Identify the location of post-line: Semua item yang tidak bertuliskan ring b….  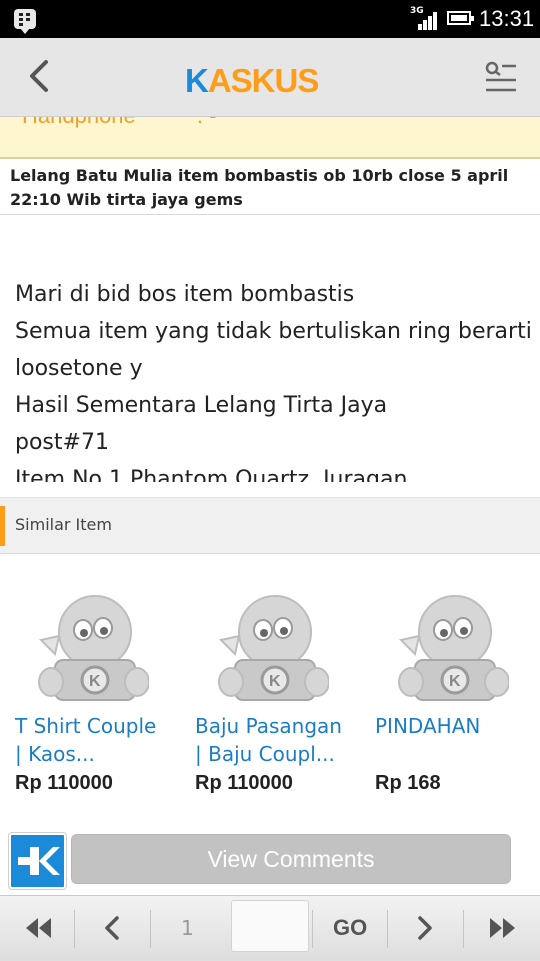
(273, 331).